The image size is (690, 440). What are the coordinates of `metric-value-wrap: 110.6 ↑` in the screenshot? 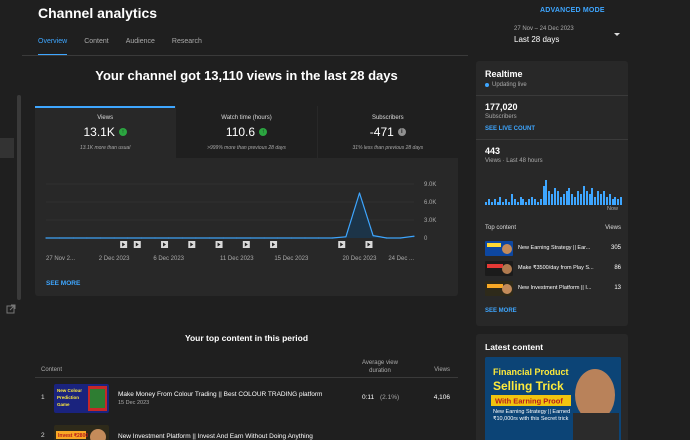 It's located at (247, 132).